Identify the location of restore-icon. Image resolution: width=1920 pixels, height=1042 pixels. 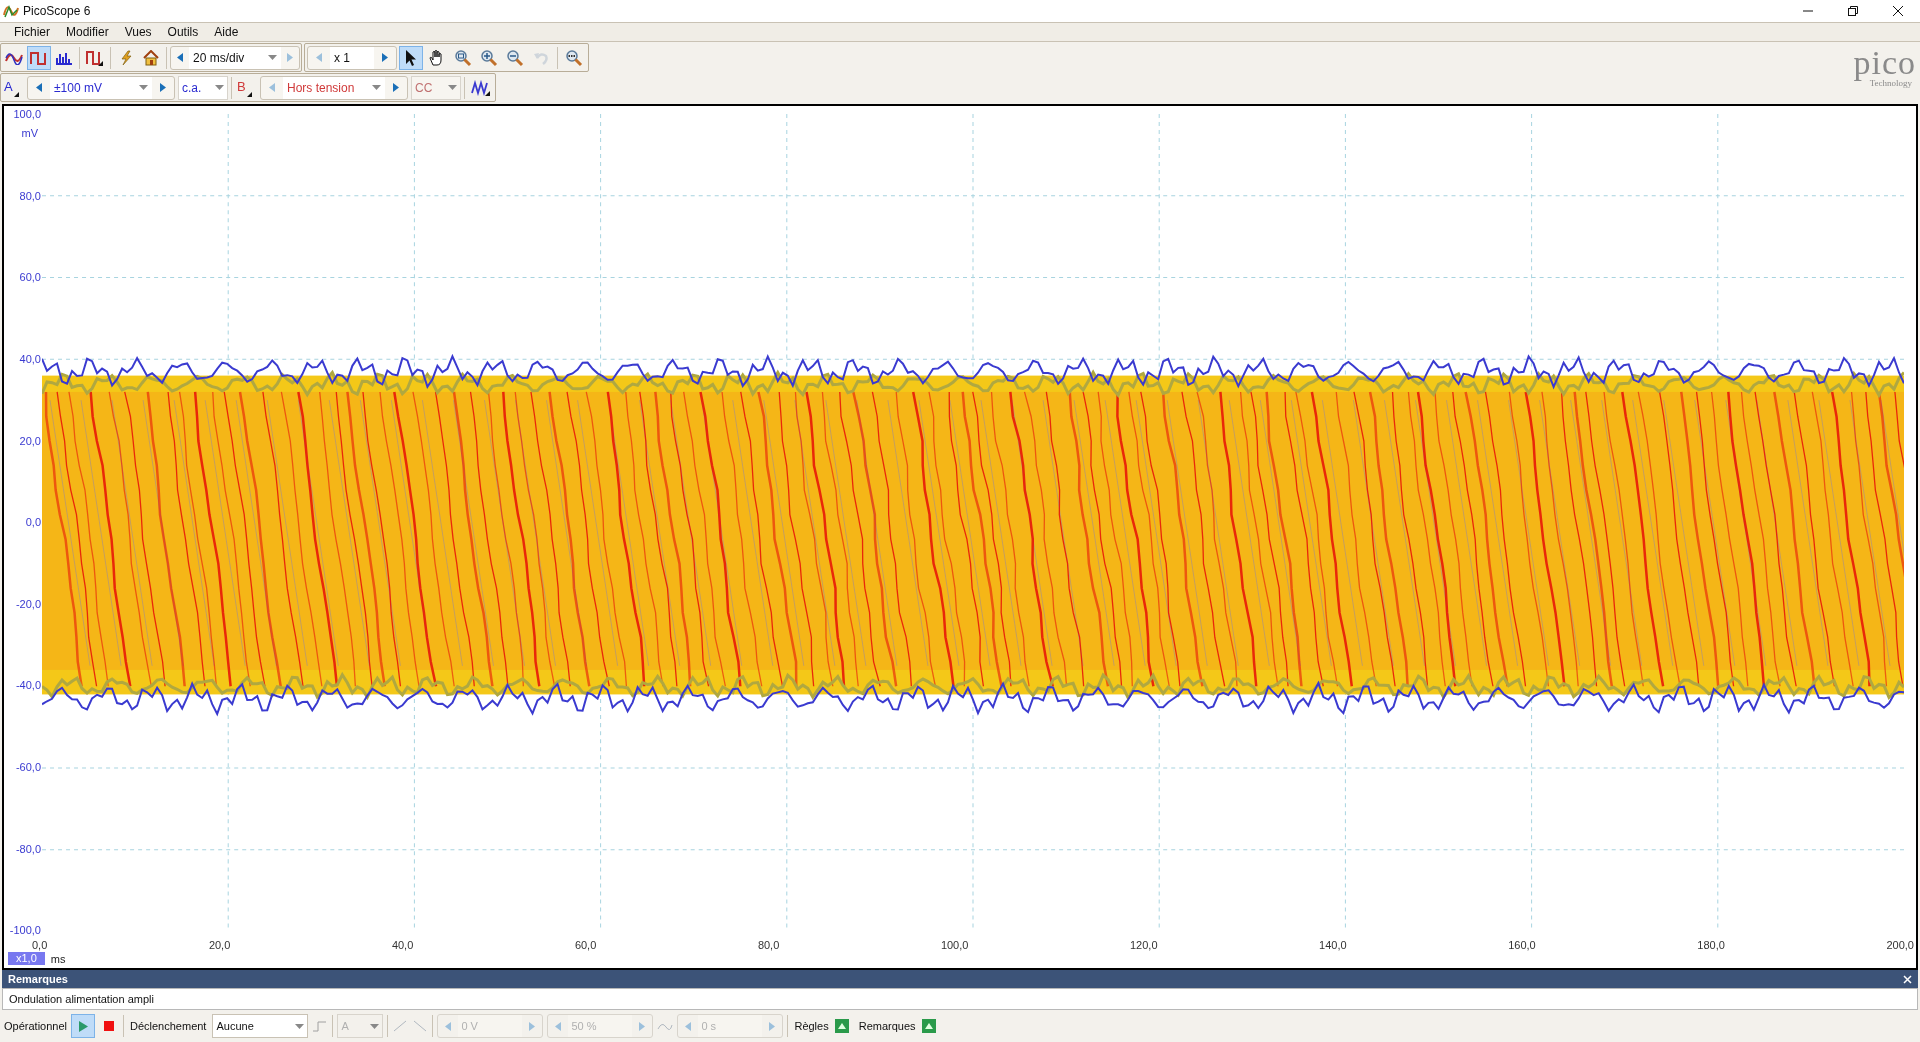
(1852, 11).